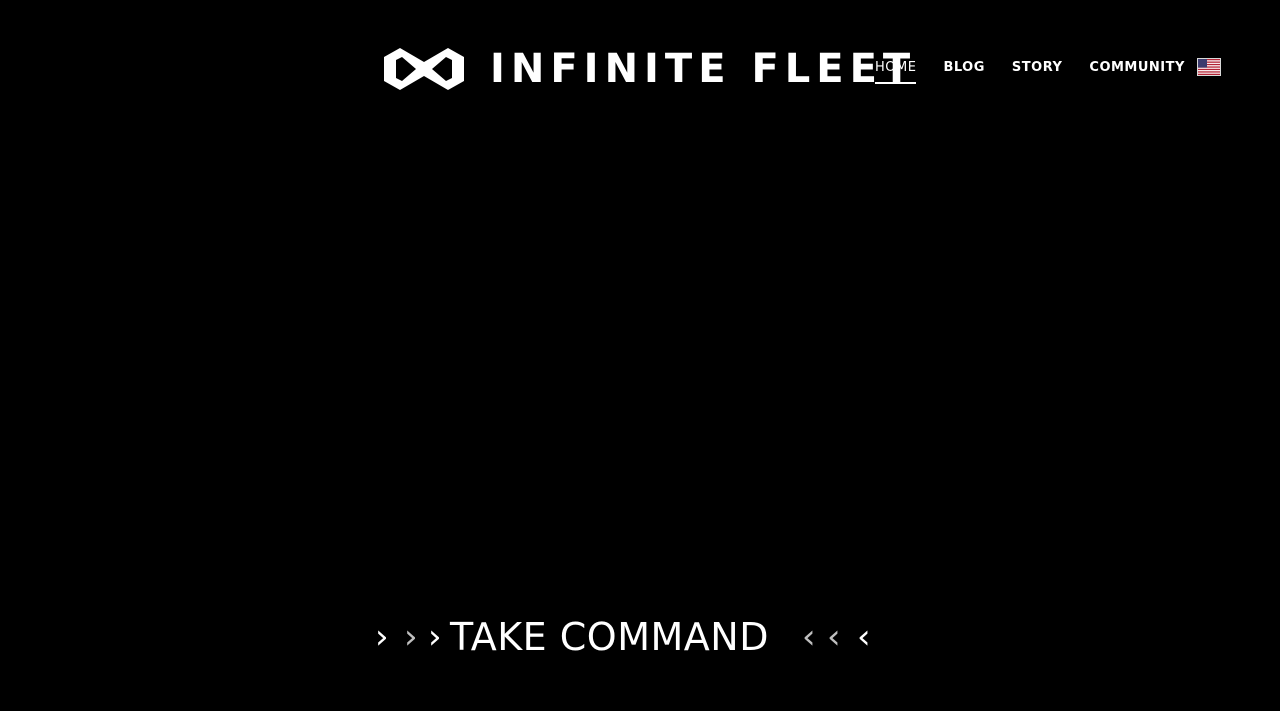  I want to click on nav-item-community: COMMUNITY, so click(1137, 68).